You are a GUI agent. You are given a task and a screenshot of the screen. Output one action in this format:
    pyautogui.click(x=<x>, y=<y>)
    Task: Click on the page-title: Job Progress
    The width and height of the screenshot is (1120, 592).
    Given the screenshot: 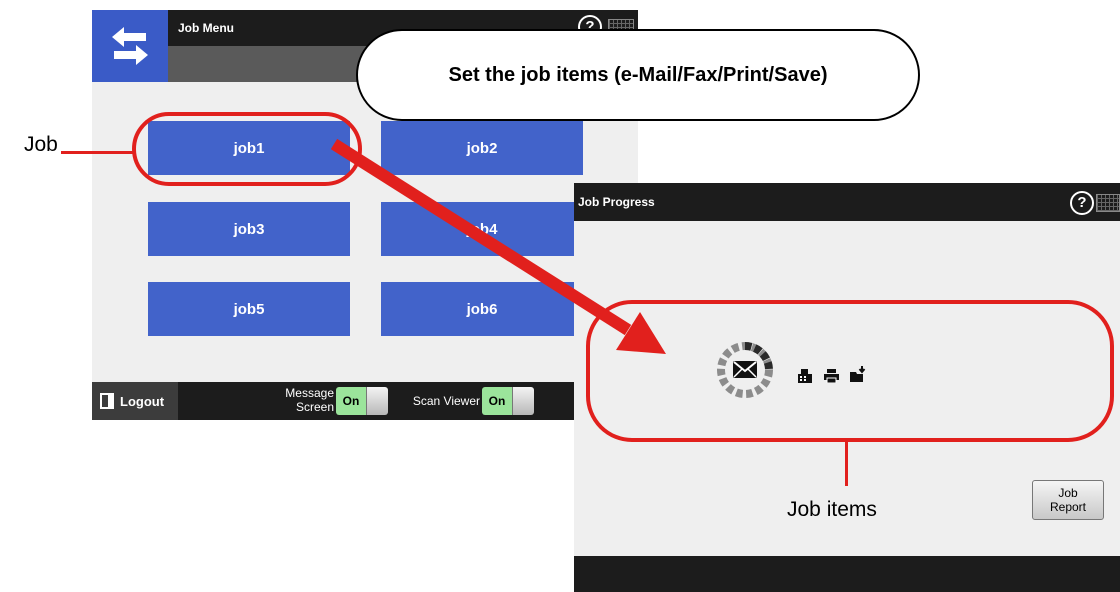 What is the action you would take?
    pyautogui.click(x=616, y=202)
    